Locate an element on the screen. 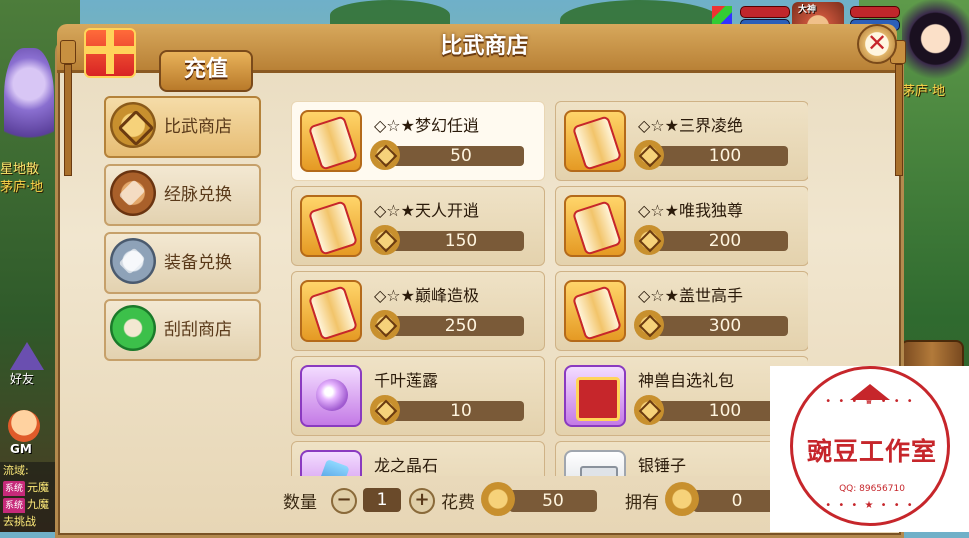 This screenshot has height=538, width=969. gm-button: GM is located at coordinates (26, 435).